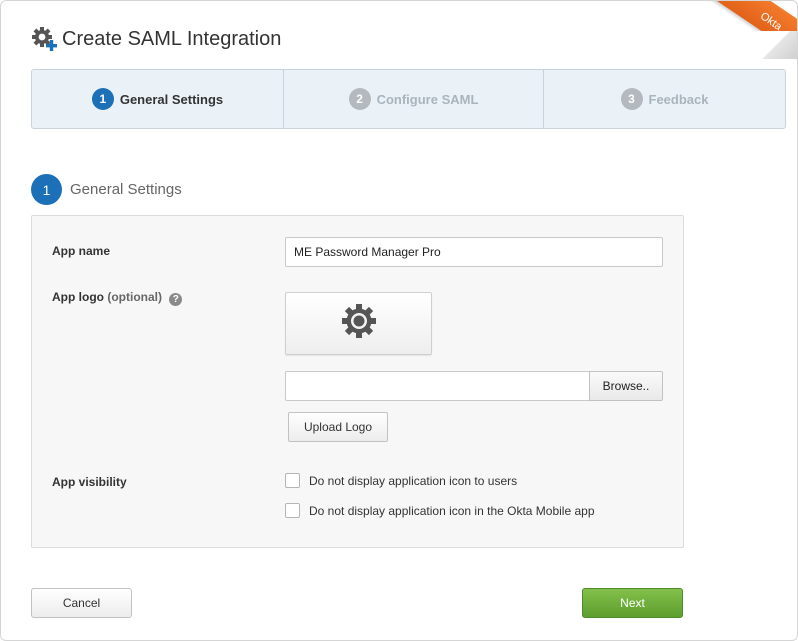 This screenshot has width=798, height=641. What do you see at coordinates (427, 99) in the screenshot?
I see `step-label: Configure SAML` at bounding box center [427, 99].